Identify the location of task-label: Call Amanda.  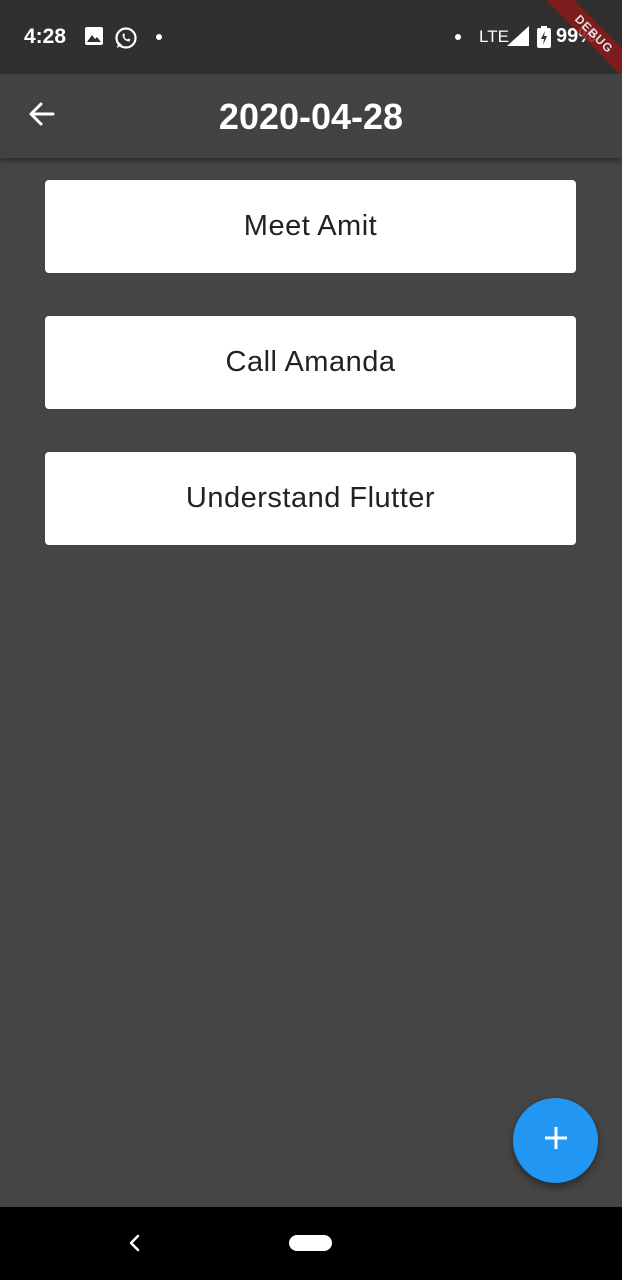
(310, 362).